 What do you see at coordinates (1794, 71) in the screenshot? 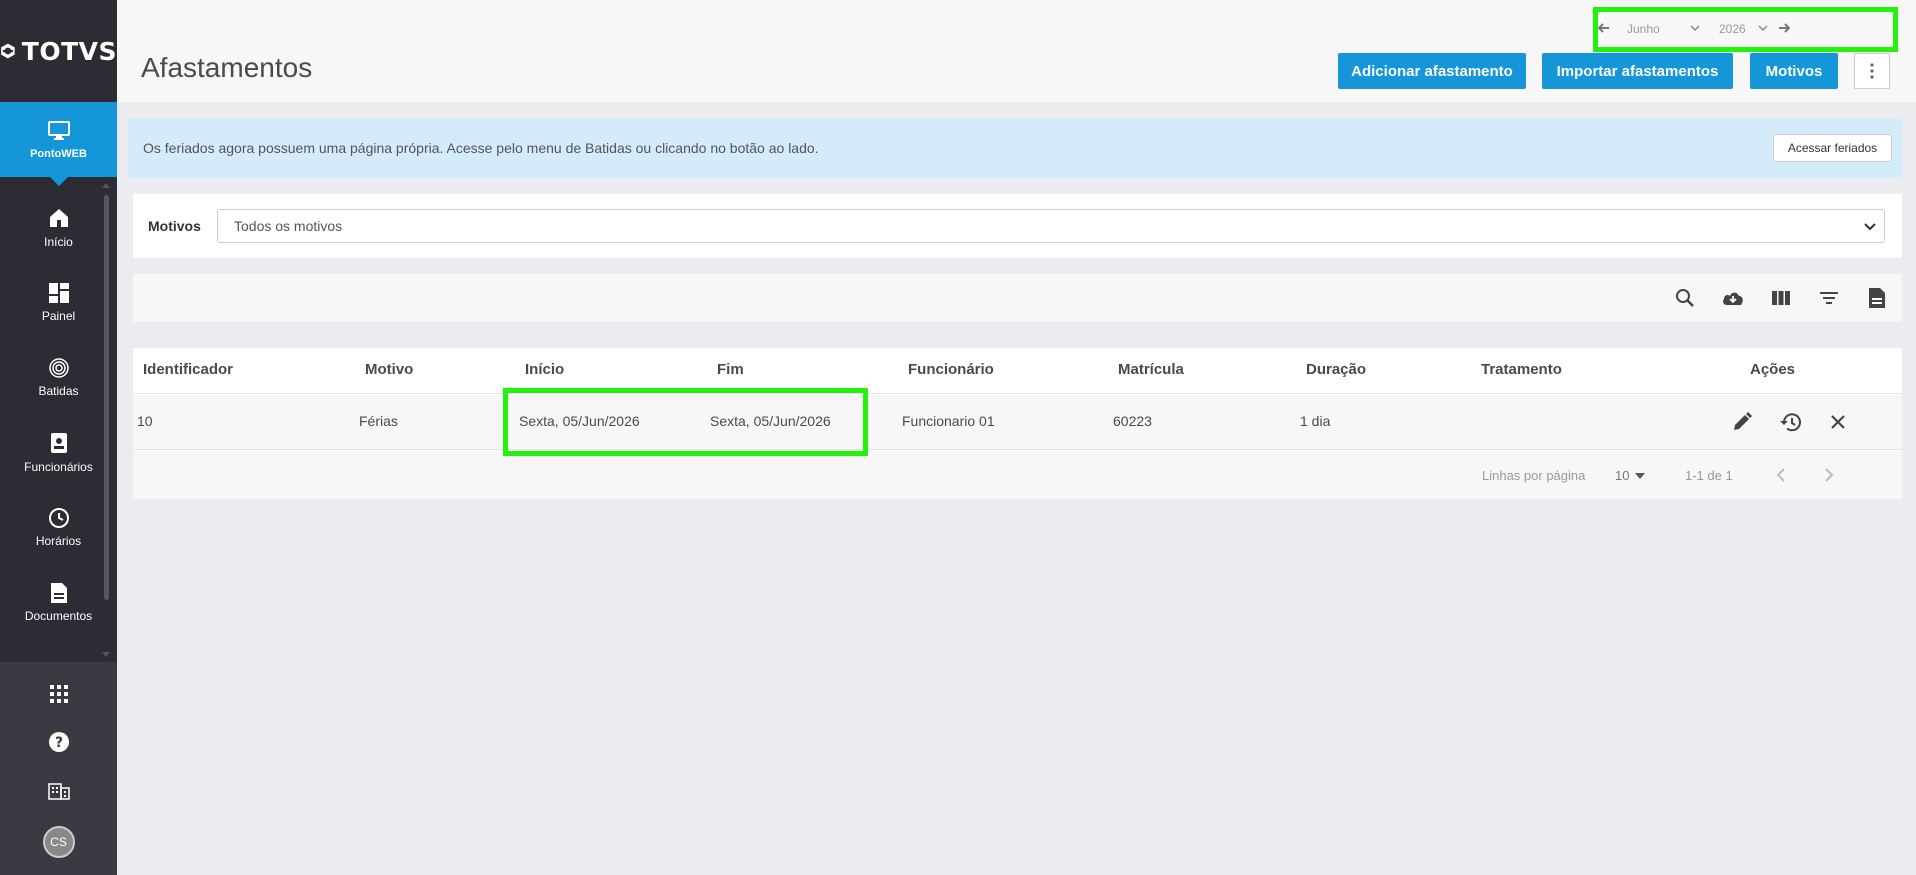
I see `reasons-button: Motivos` at bounding box center [1794, 71].